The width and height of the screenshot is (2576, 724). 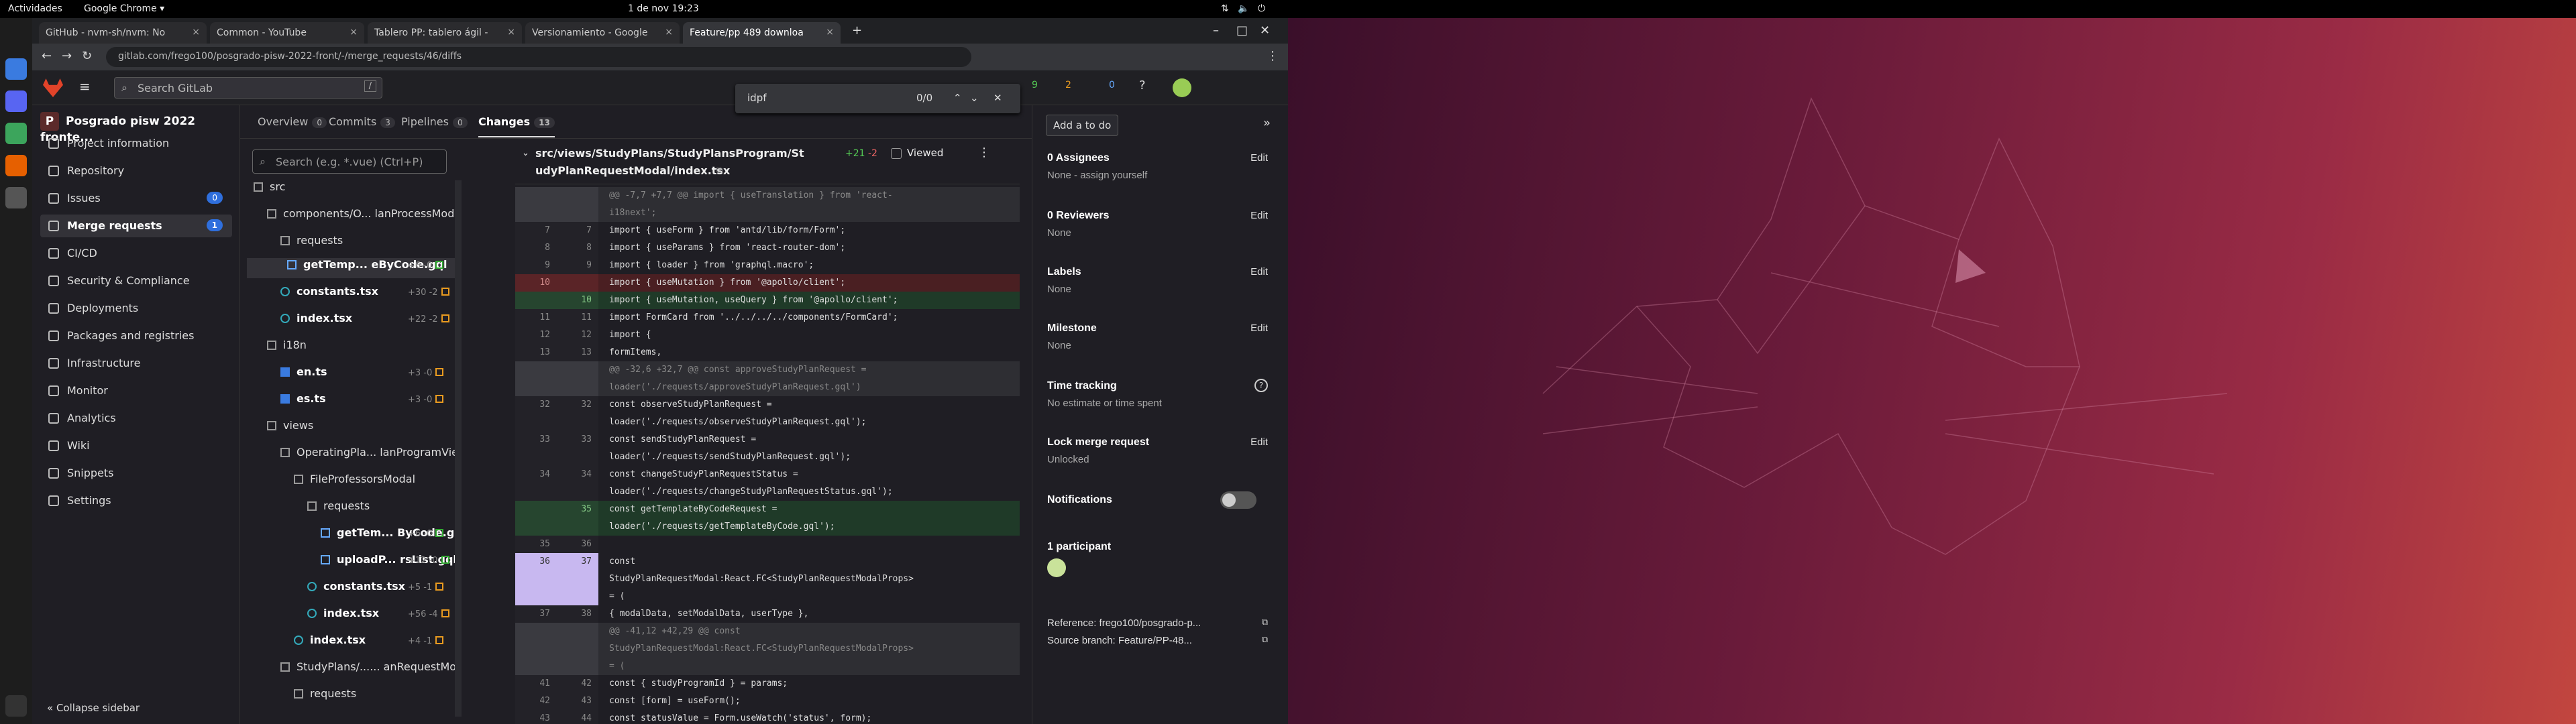 I want to click on tree-folder: components/O... lanProcessModal, so click(x=364, y=217).